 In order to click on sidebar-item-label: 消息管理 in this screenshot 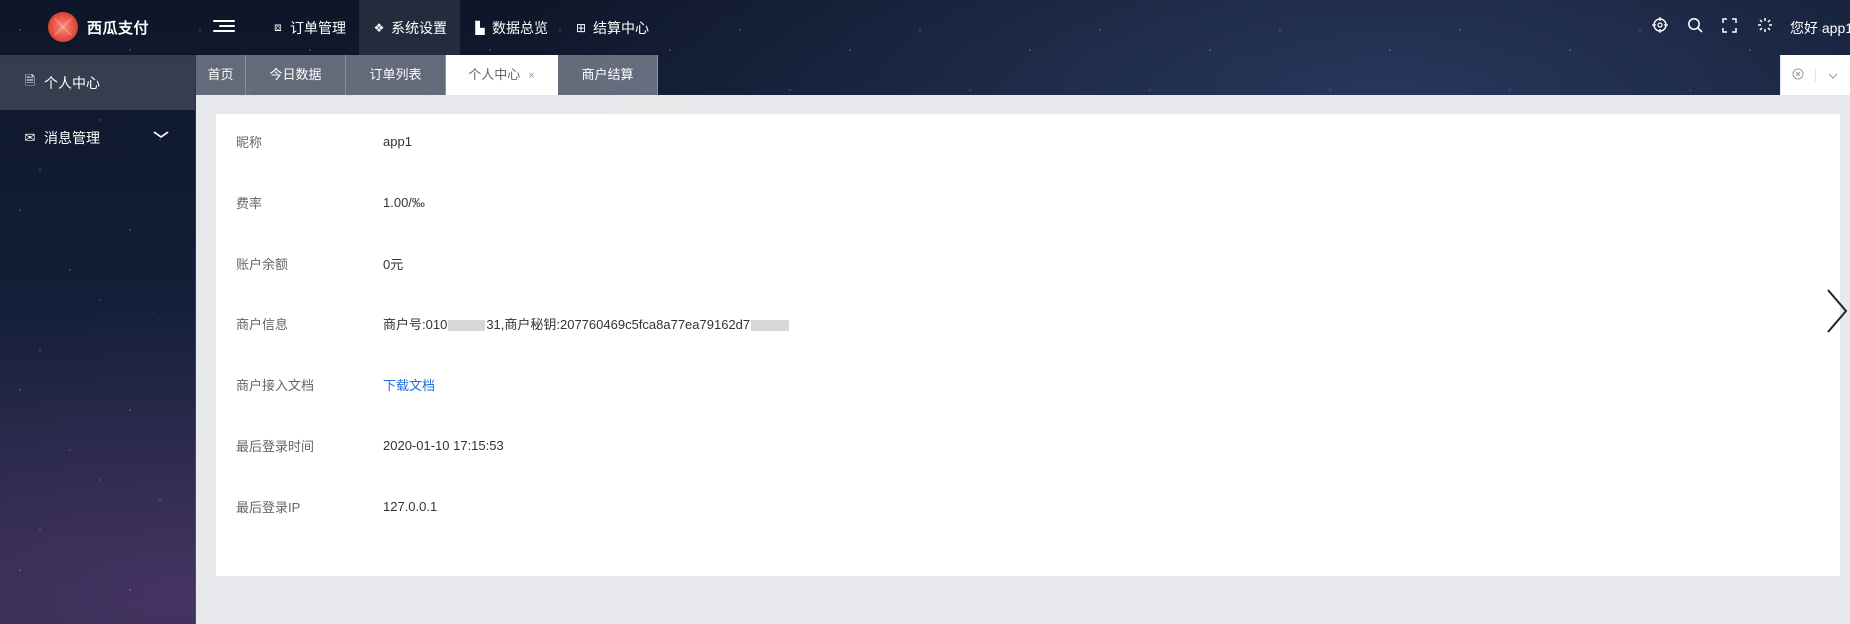, I will do `click(72, 137)`.